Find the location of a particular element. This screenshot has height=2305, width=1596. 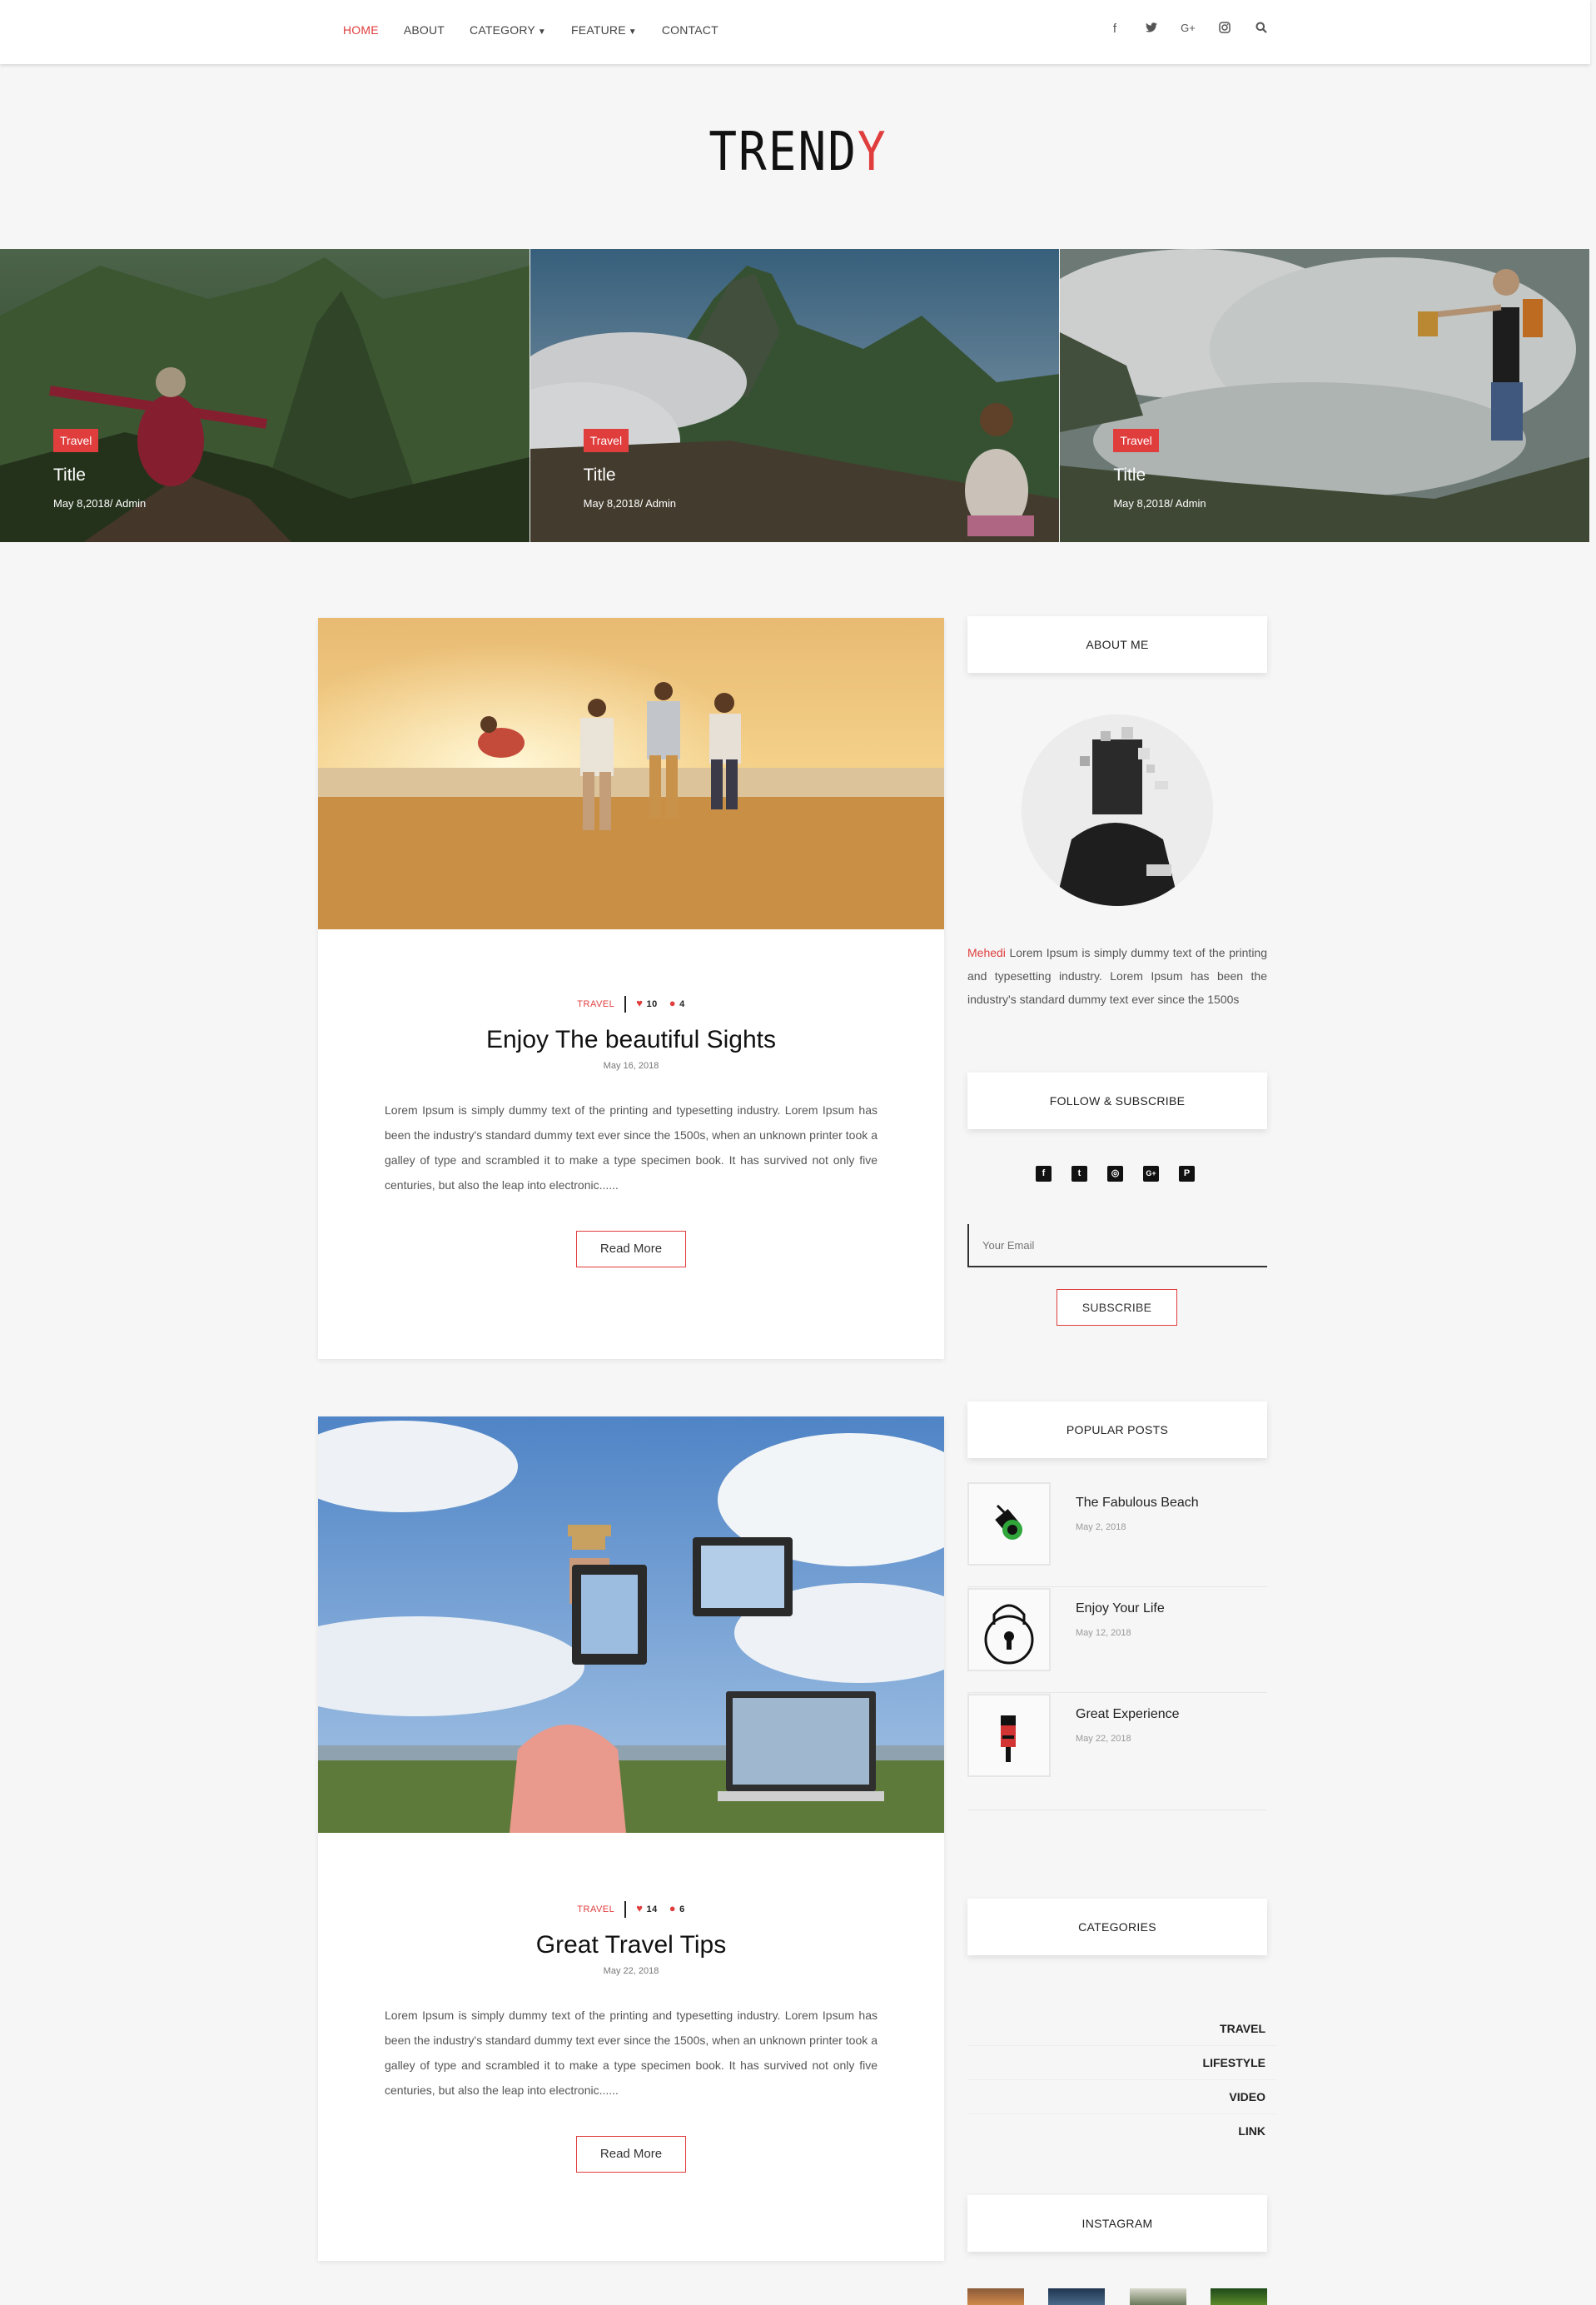

twitter-icon is located at coordinates (1151, 29).